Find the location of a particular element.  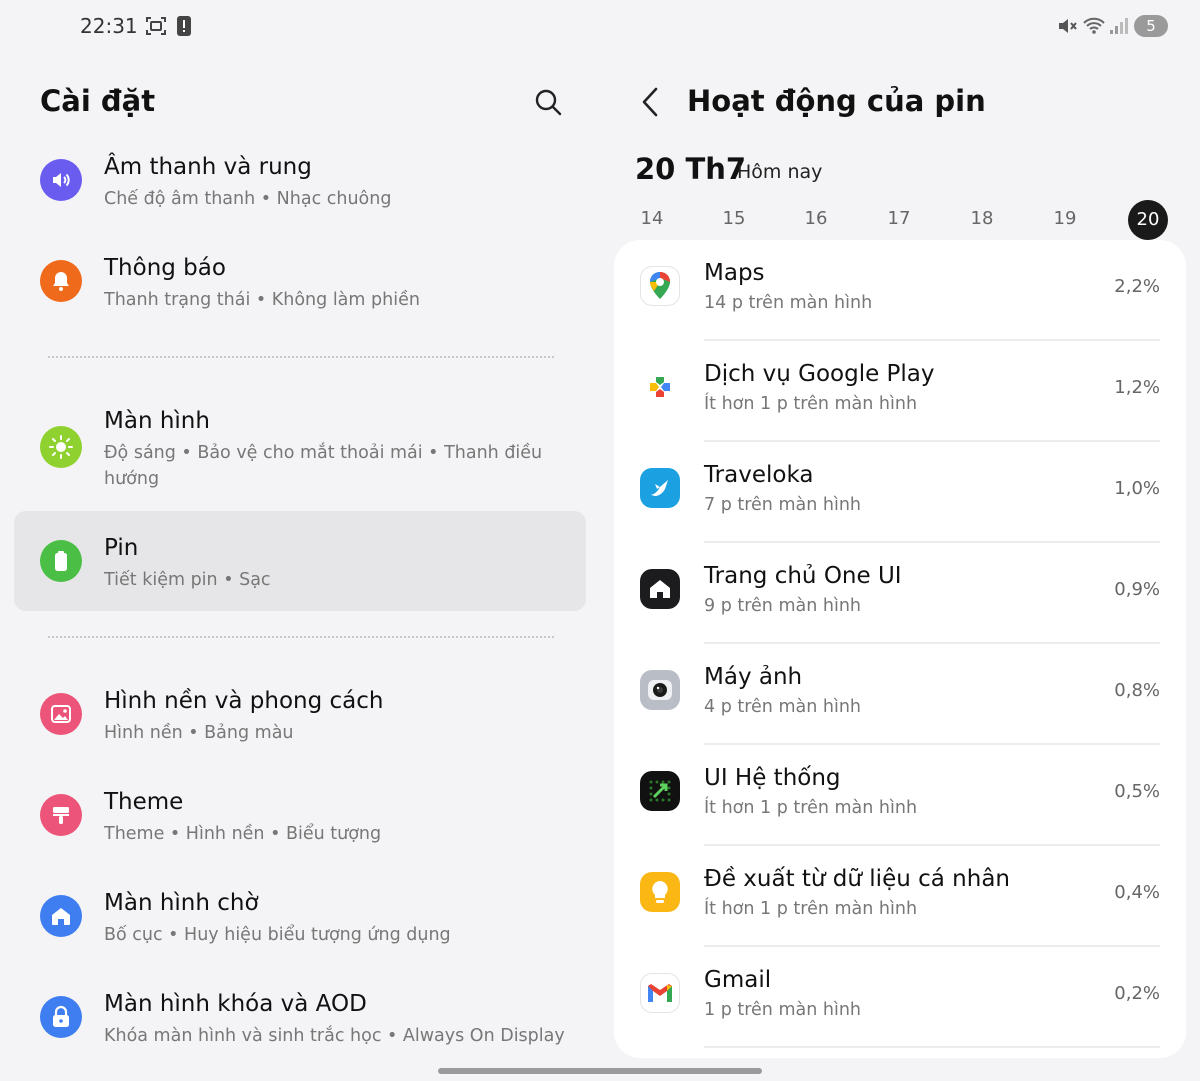

app-name: Đề xuất từ dữ liệu cá nhân is located at coordinates (857, 879).